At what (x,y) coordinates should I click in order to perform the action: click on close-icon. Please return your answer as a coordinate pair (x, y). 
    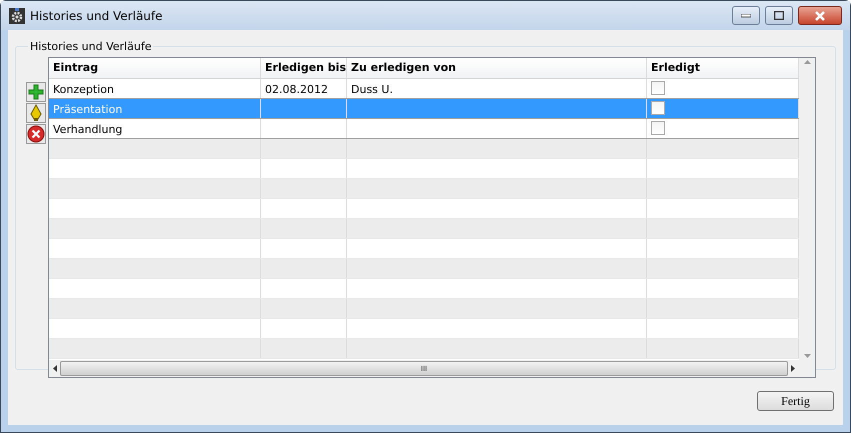
    Looking at the image, I should click on (820, 15).